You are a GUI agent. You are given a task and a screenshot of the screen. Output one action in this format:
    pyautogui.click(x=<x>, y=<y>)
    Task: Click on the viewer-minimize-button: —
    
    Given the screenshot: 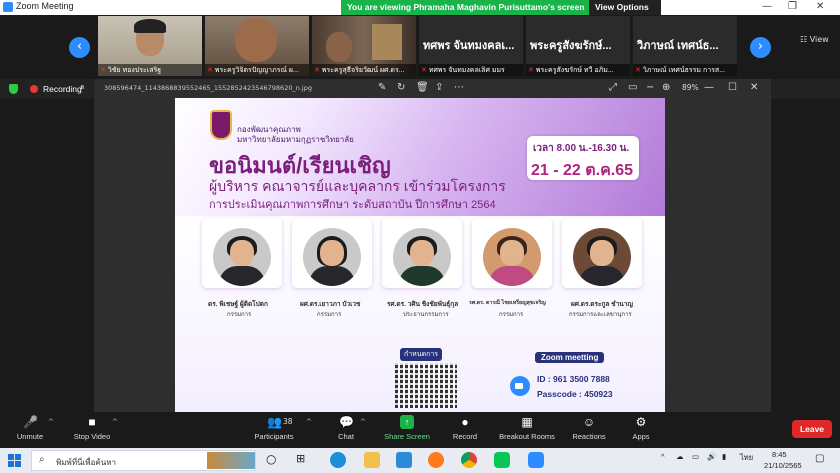 What is the action you would take?
    pyautogui.click(x=709, y=87)
    